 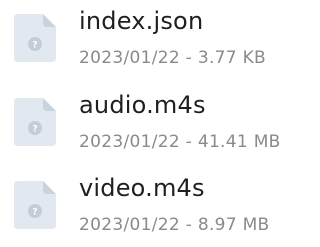 What do you see at coordinates (142, 188) in the screenshot?
I see `file-name: video.m4s` at bounding box center [142, 188].